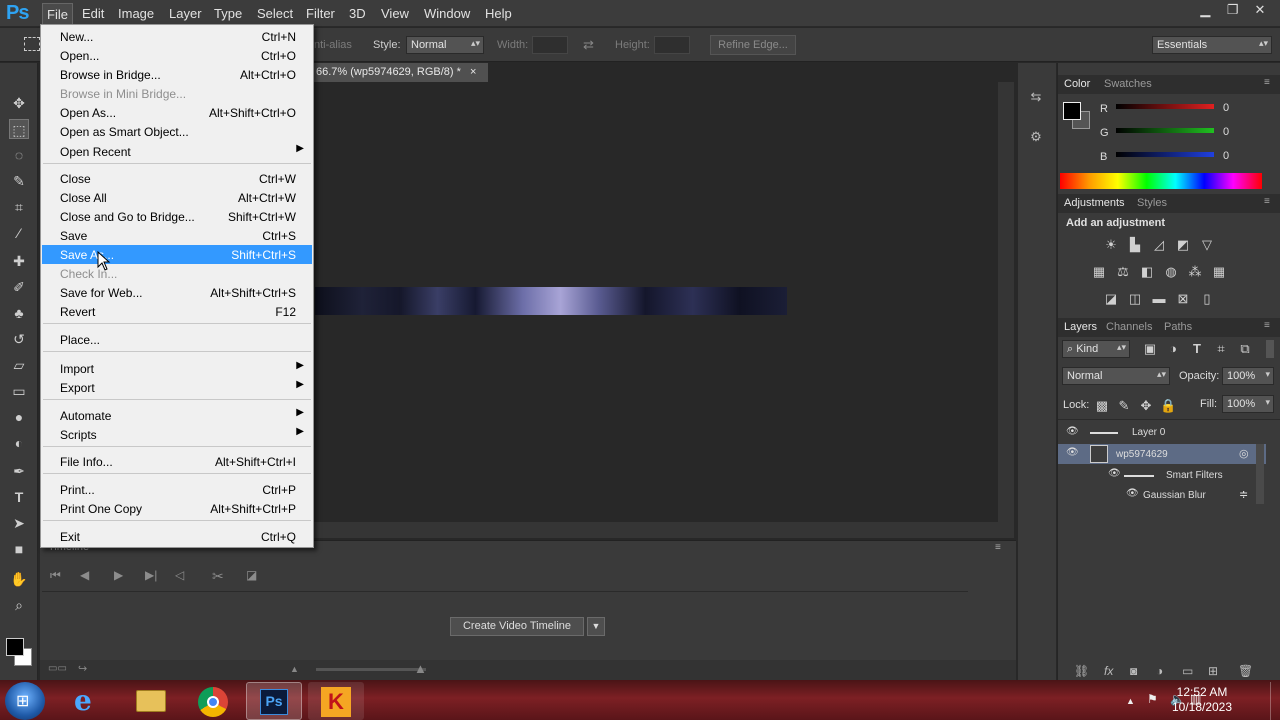 The height and width of the screenshot is (720, 1280). I want to click on color-lookup-icon: ▦, so click(1219, 272).